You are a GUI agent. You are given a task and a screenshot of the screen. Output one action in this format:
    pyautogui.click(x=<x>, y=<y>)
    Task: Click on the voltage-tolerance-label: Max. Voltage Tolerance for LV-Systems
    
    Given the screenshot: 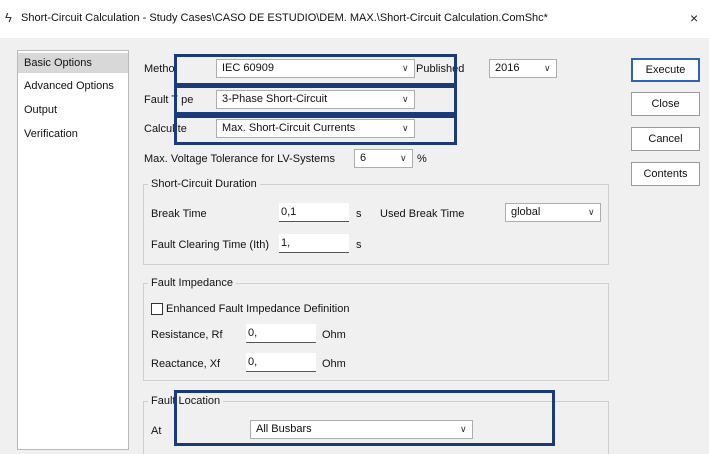 What is the action you would take?
    pyautogui.click(x=239, y=159)
    